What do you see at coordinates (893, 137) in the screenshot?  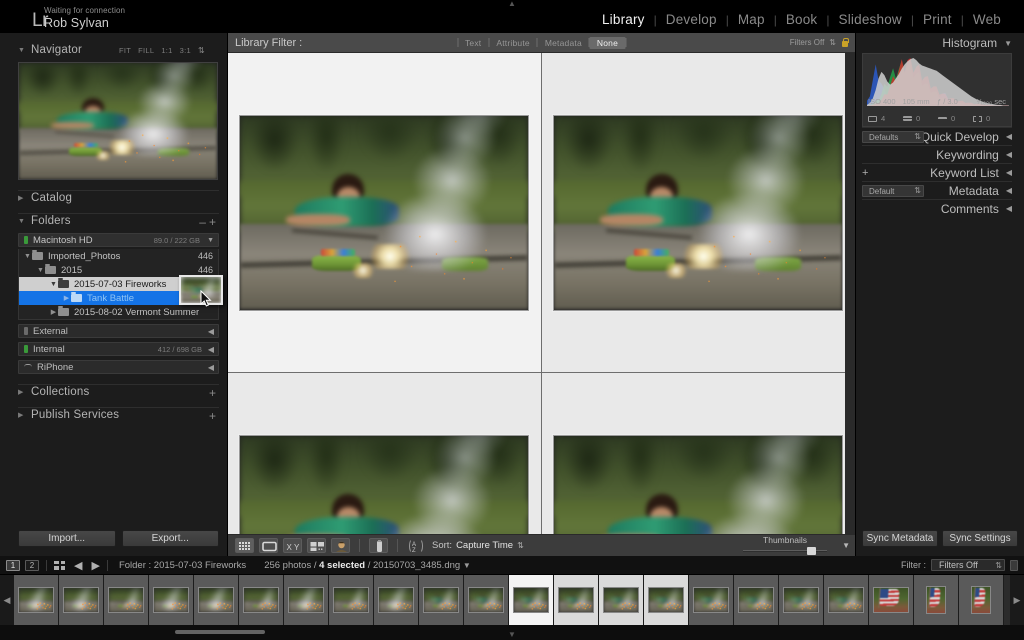 I see `panel-preset-select: Defaults ⇅` at bounding box center [893, 137].